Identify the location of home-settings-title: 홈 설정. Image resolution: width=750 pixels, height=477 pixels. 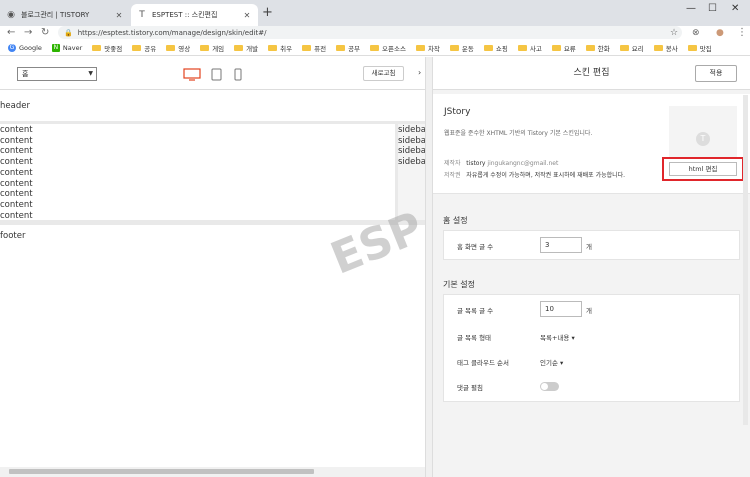
(455, 220).